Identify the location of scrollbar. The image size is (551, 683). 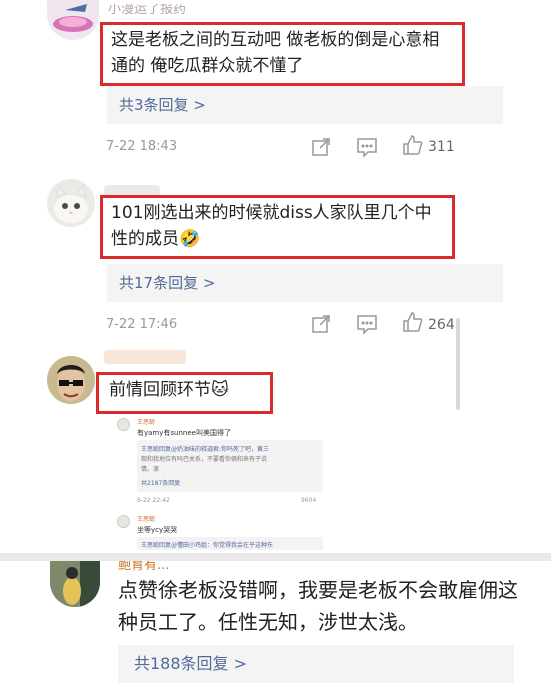
(458, 364).